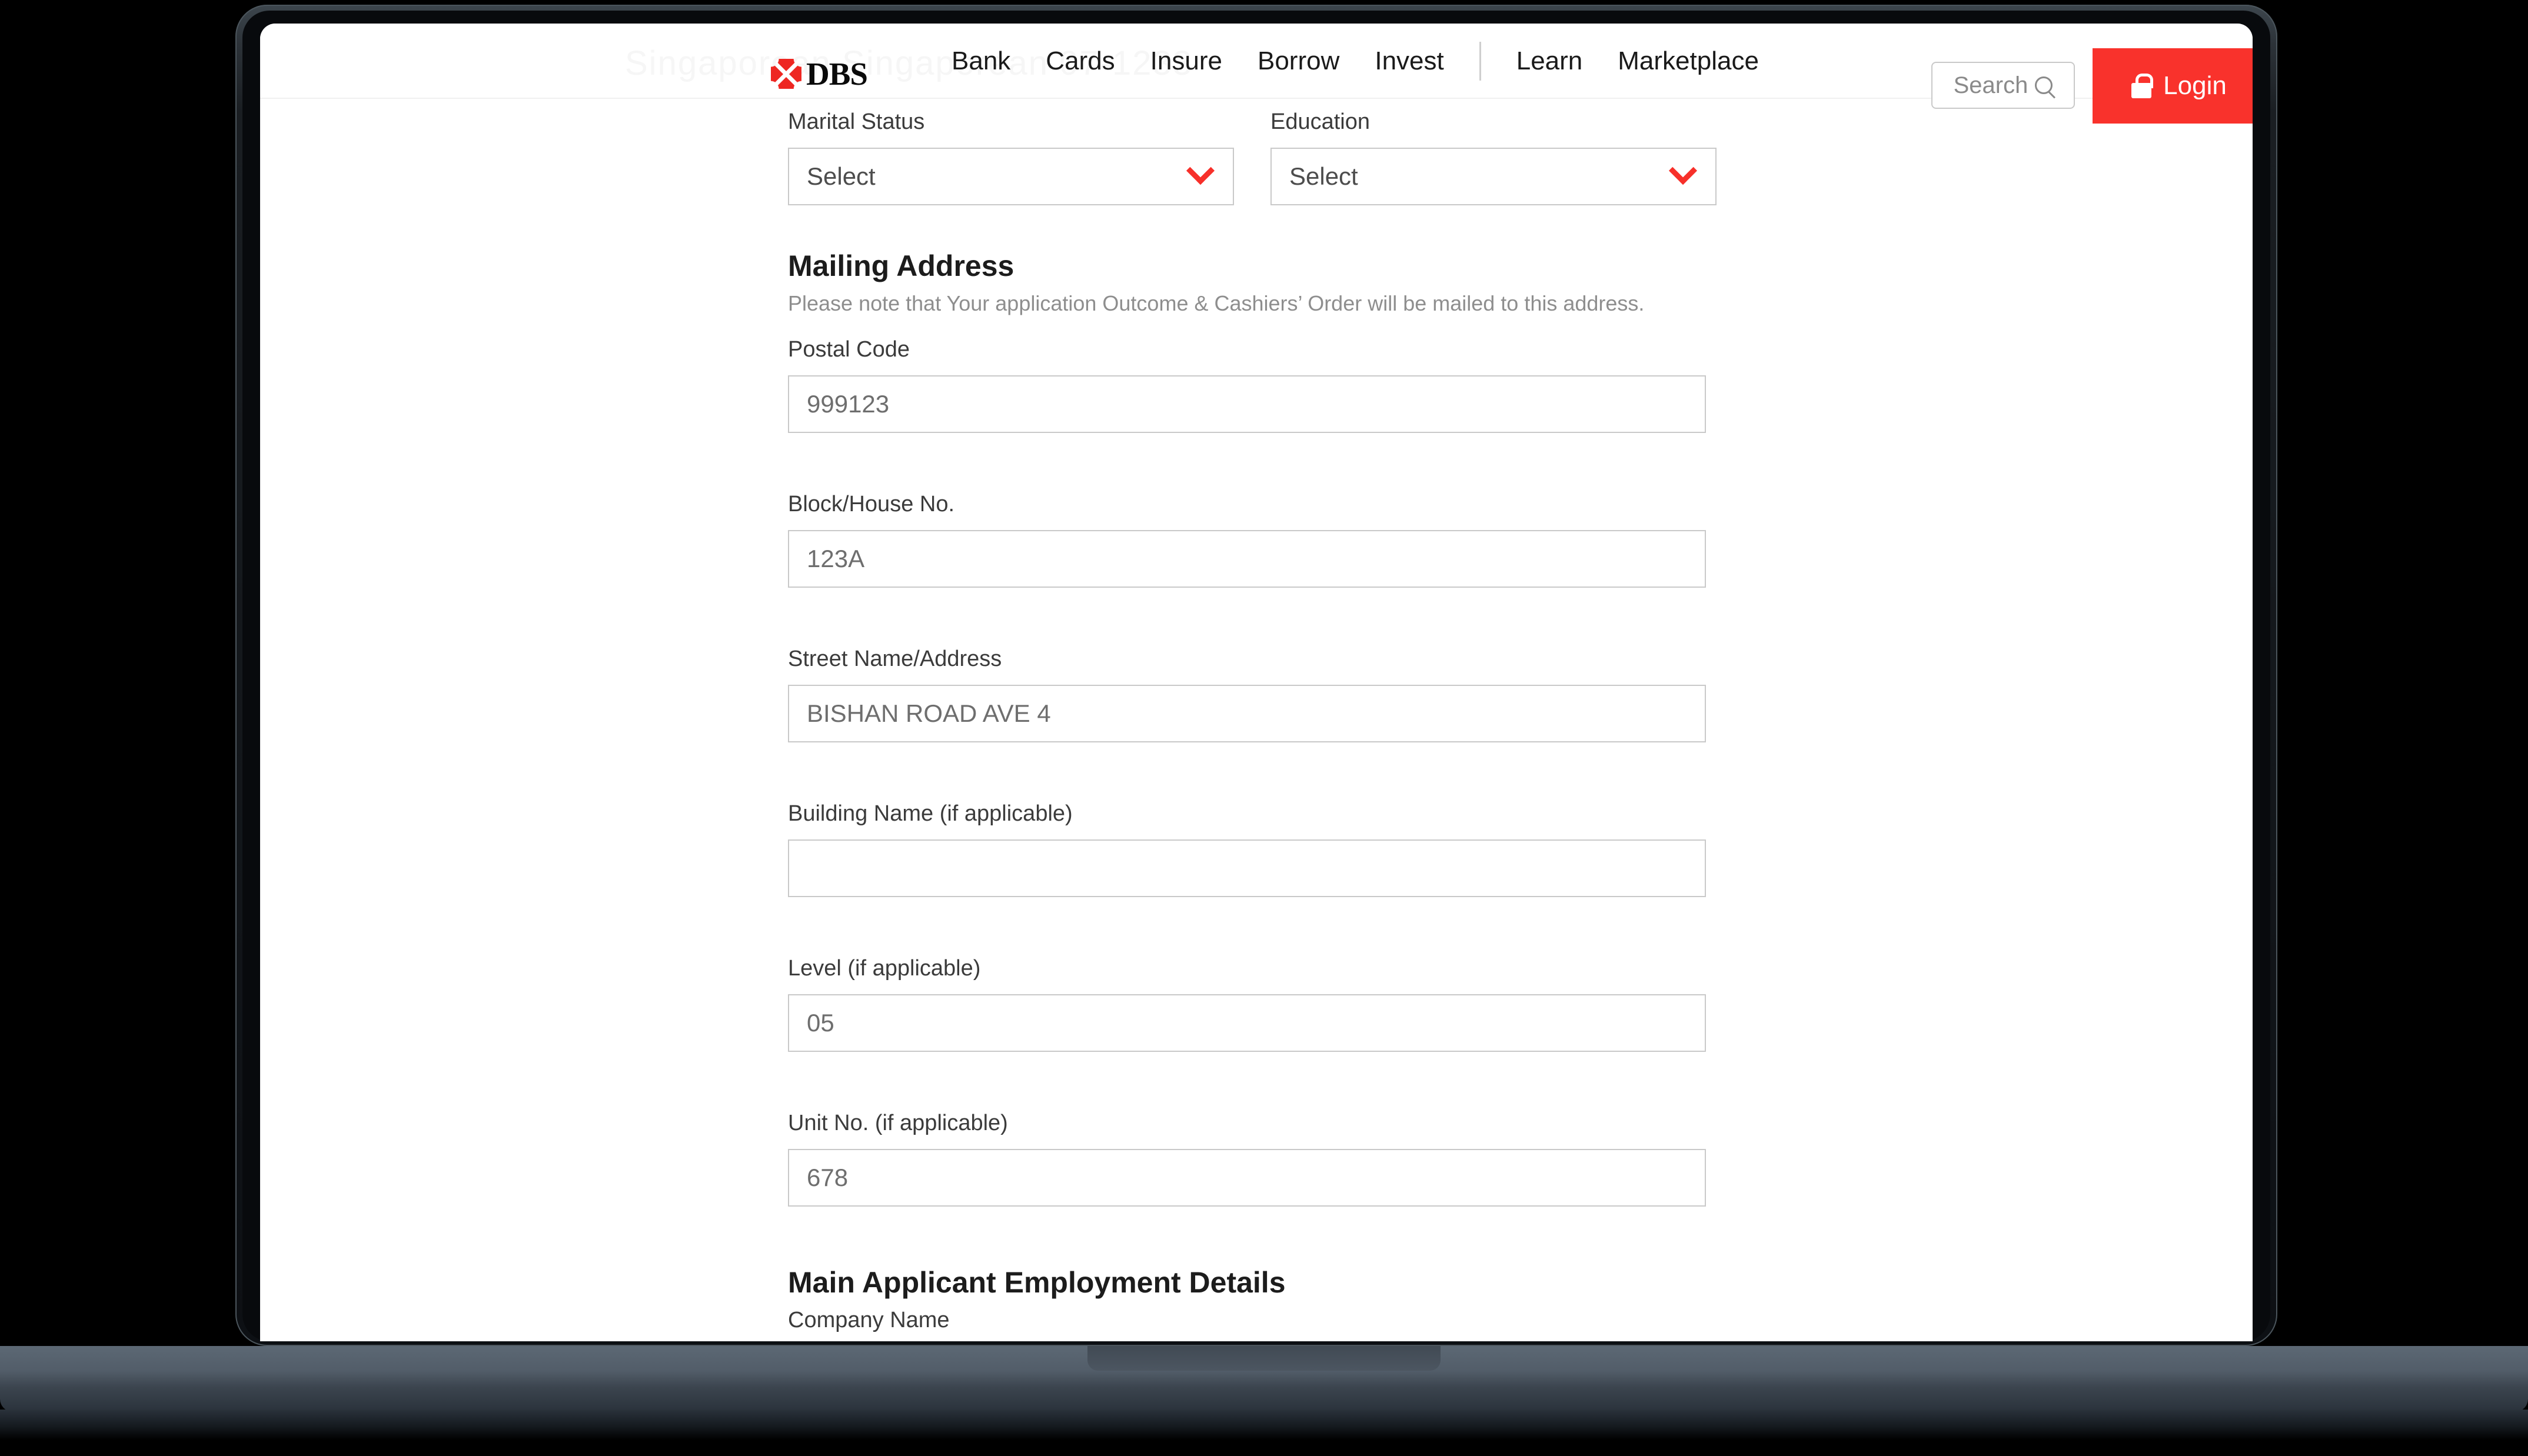  I want to click on block-house-no-group: Block/House No. 123A, so click(1276, 540).